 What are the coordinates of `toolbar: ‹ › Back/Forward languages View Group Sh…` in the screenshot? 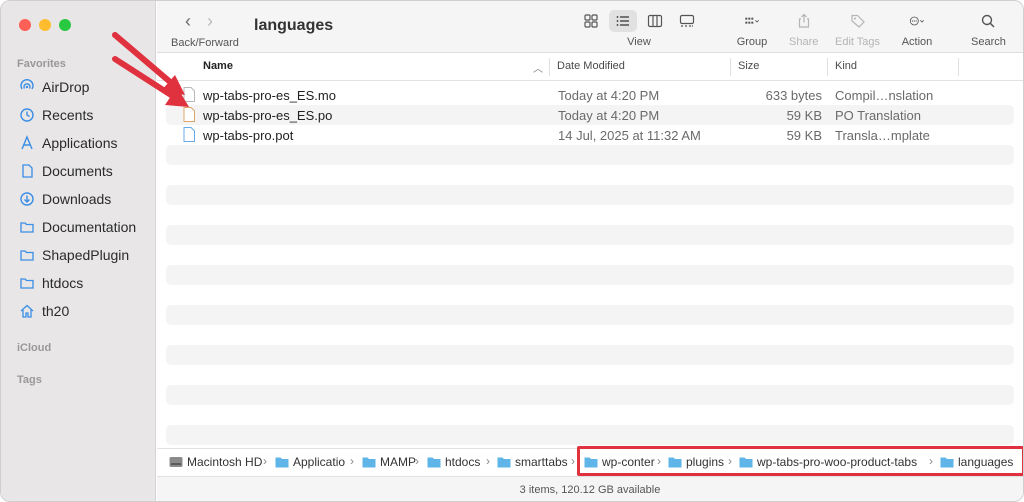 It's located at (590, 27).